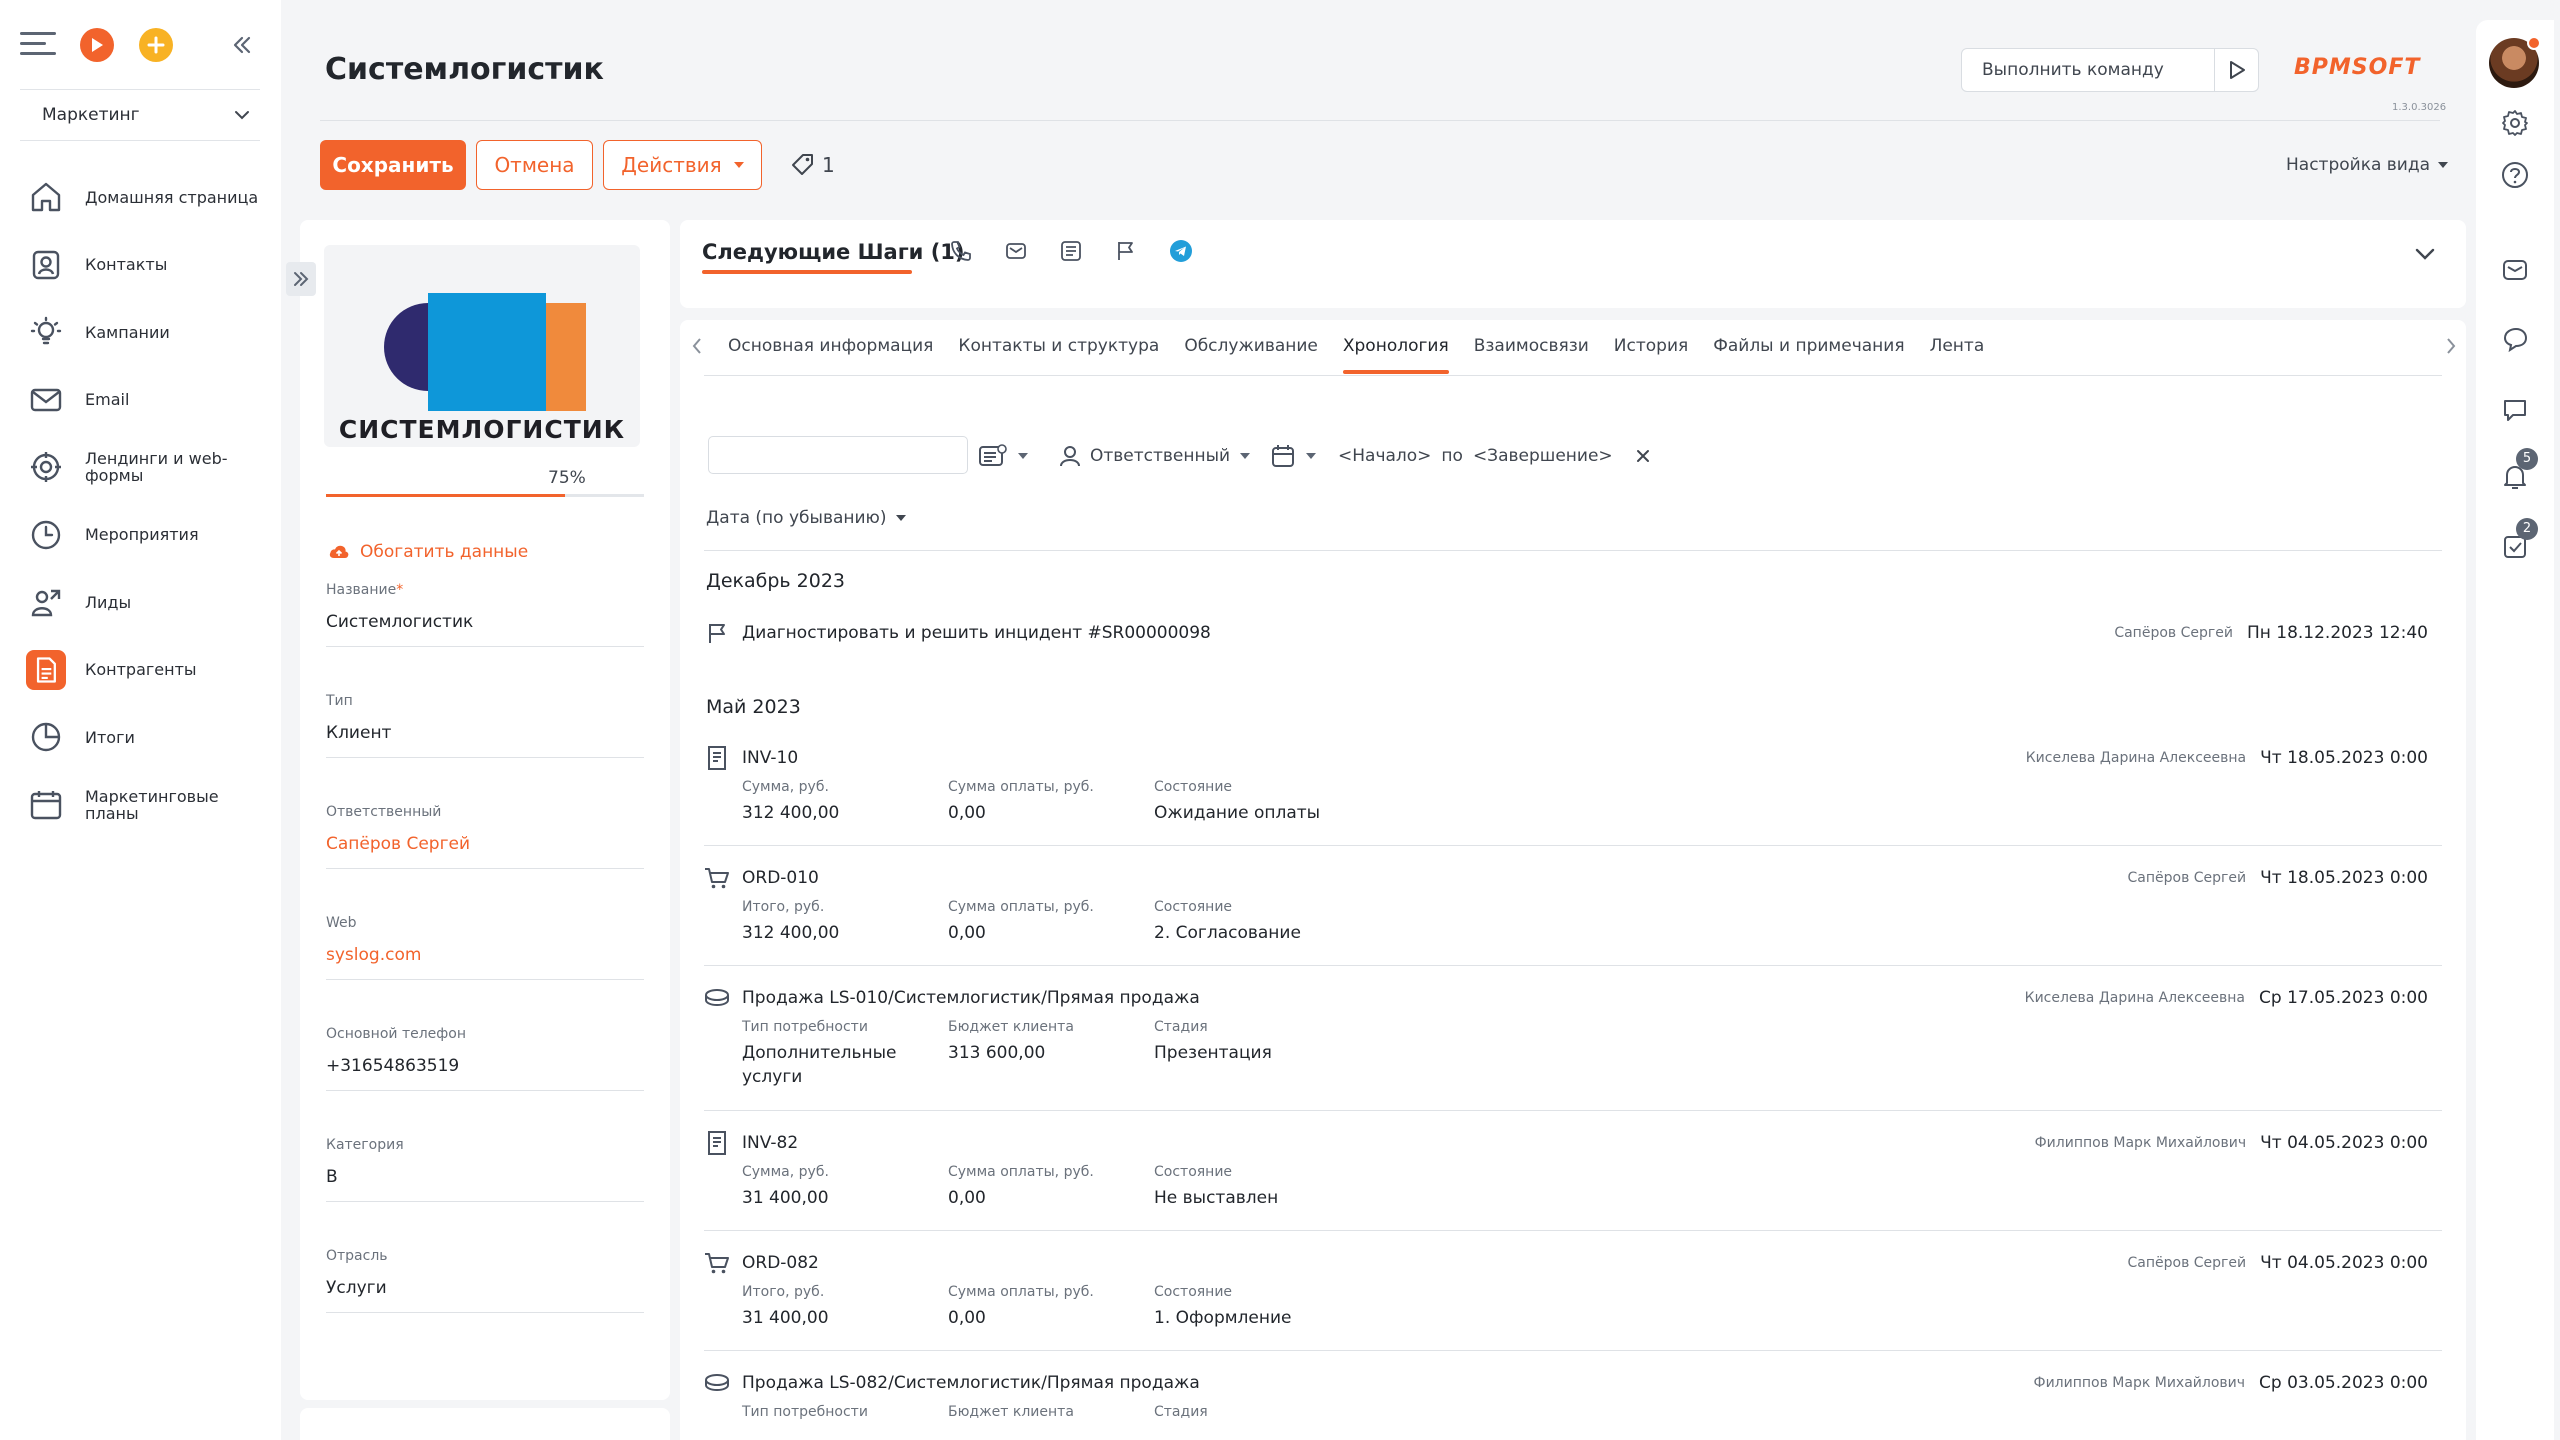 The image size is (2560, 1440). What do you see at coordinates (482, 346) in the screenshot?
I see `company-logo: СИСТЕМЛОГИСТИК` at bounding box center [482, 346].